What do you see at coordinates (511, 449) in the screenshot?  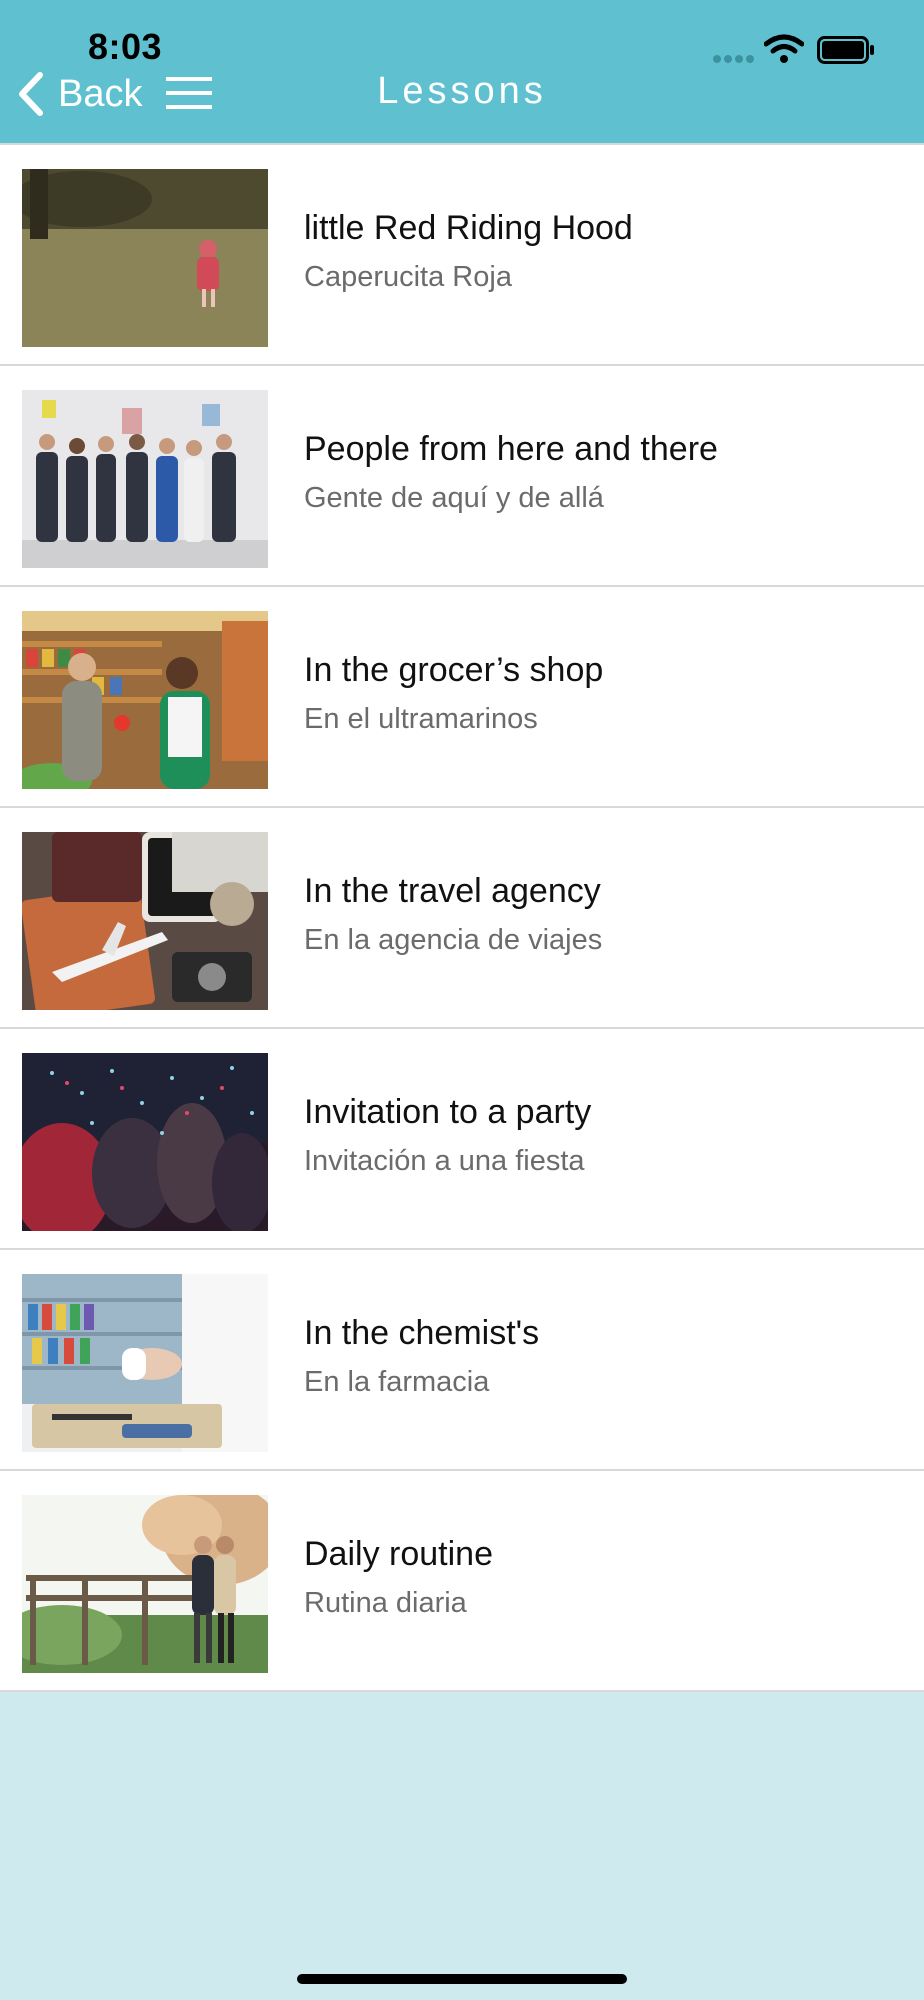 I see `lesson-title: People from here and there` at bounding box center [511, 449].